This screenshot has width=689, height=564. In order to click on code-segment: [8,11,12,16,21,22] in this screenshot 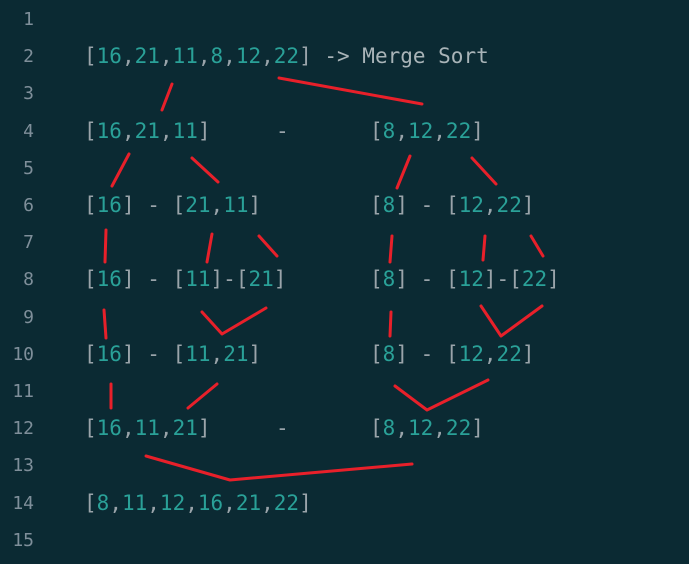, I will do `click(198, 502)`.